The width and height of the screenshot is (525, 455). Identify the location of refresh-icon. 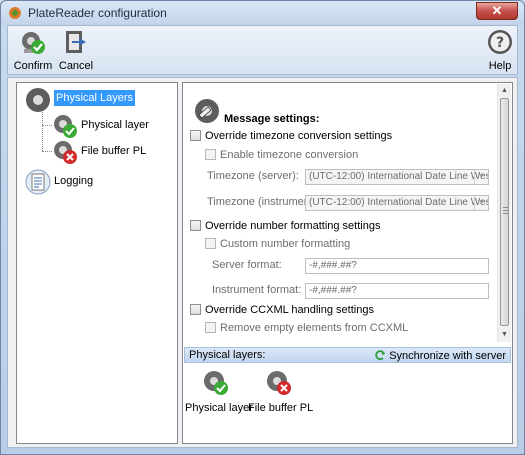
(380, 355).